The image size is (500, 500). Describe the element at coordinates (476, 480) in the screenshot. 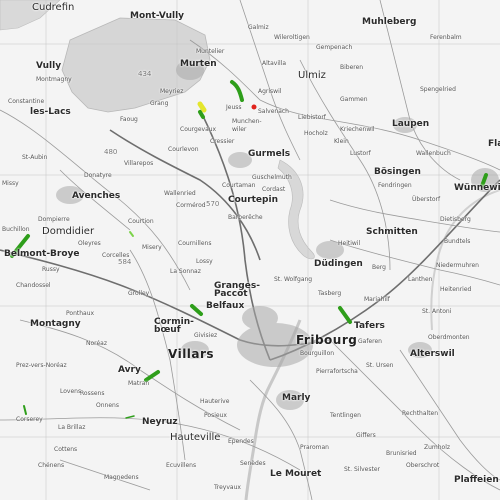

I see `place-label: Plaffeien` at that location.